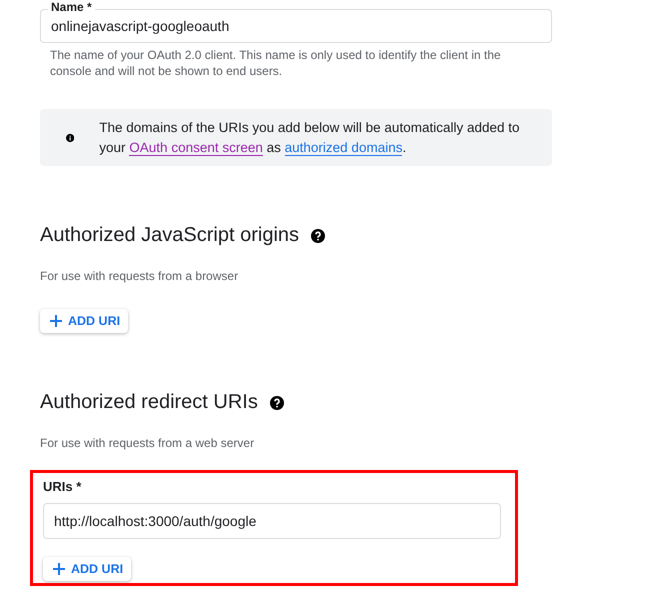 The height and width of the screenshot is (592, 647). What do you see at coordinates (62, 486) in the screenshot?
I see `uris-label: URIs *` at bounding box center [62, 486].